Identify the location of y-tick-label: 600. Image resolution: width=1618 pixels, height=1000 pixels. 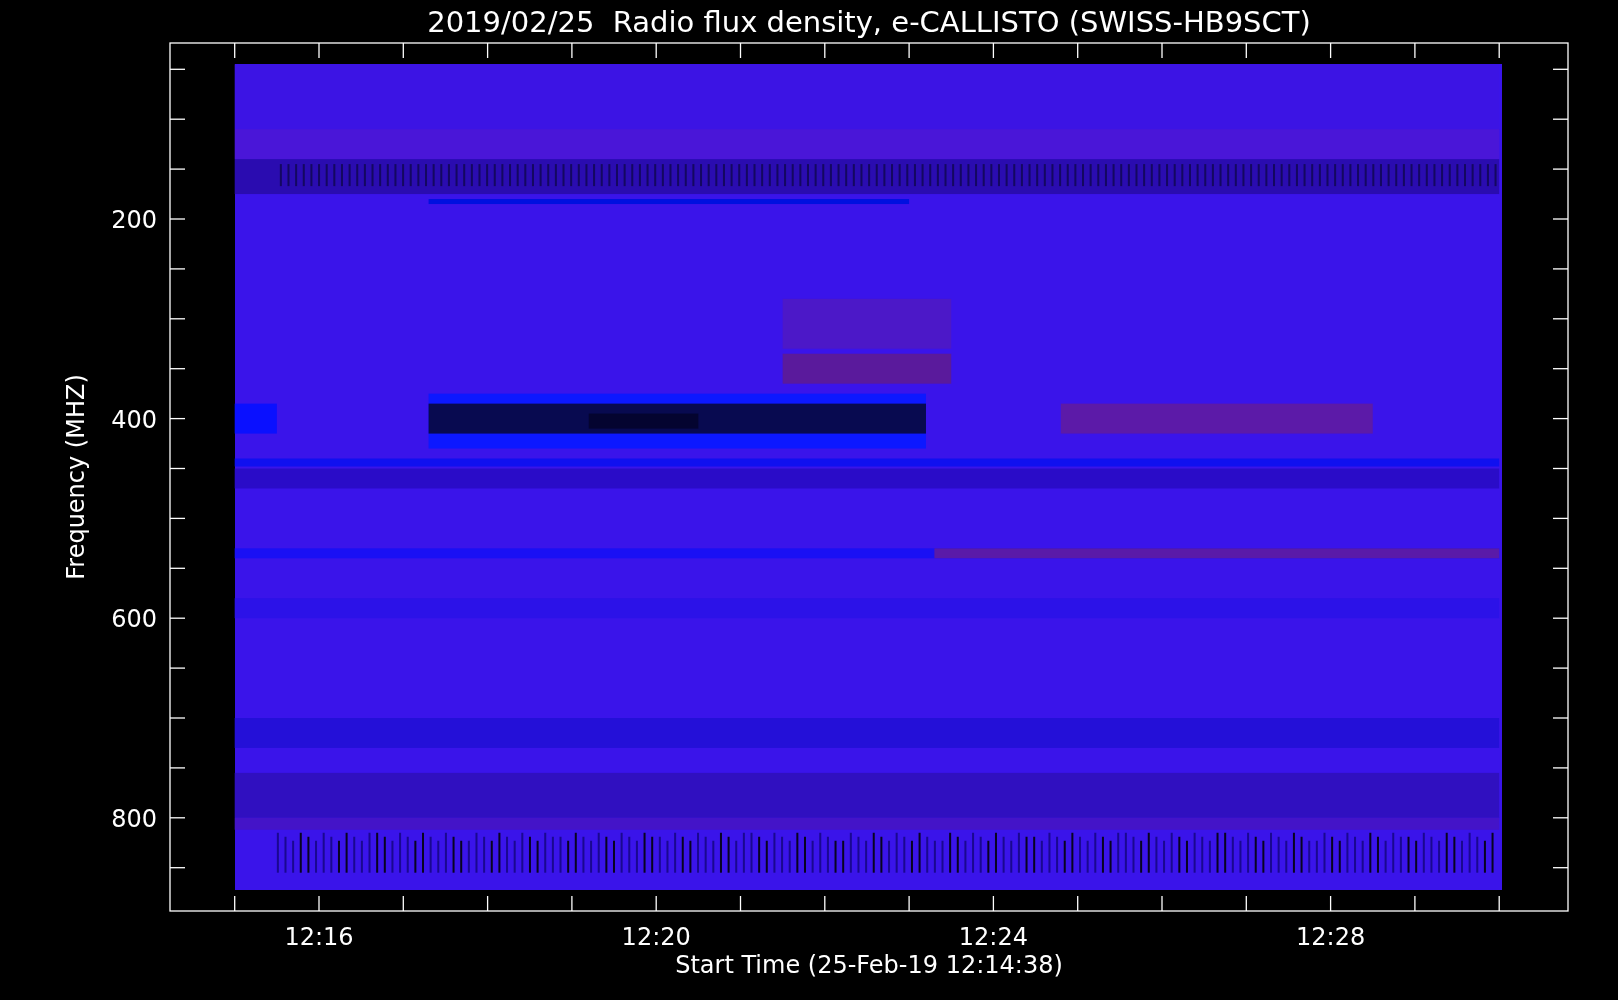
(134, 619).